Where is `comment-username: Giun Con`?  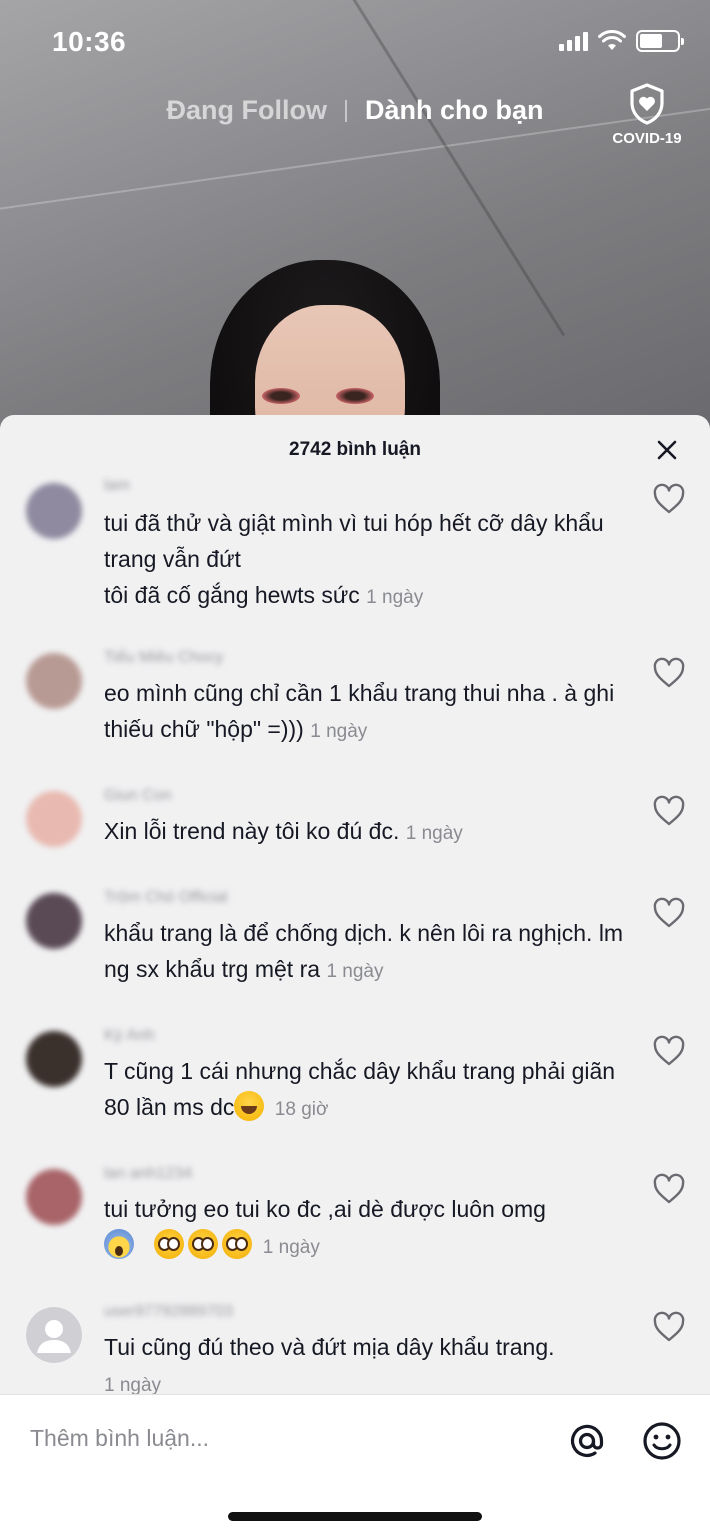
comment-username: Giun Con is located at coordinates (138, 796).